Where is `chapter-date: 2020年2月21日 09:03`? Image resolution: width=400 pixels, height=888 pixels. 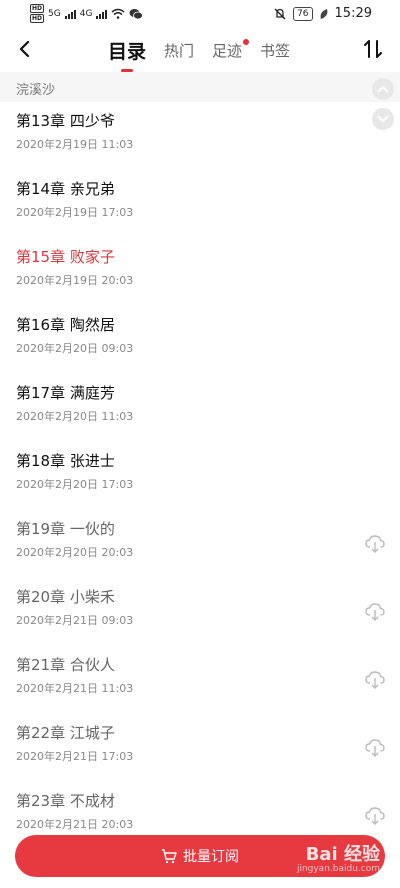 chapter-date: 2020年2月21日 09:03 is located at coordinates (75, 620).